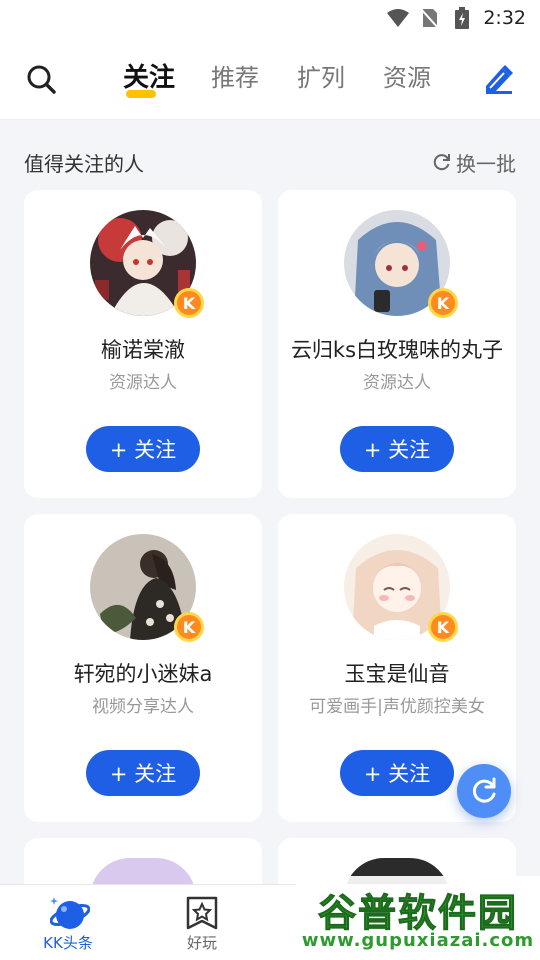  I want to click on status-bar: 2:32, so click(270, 18).